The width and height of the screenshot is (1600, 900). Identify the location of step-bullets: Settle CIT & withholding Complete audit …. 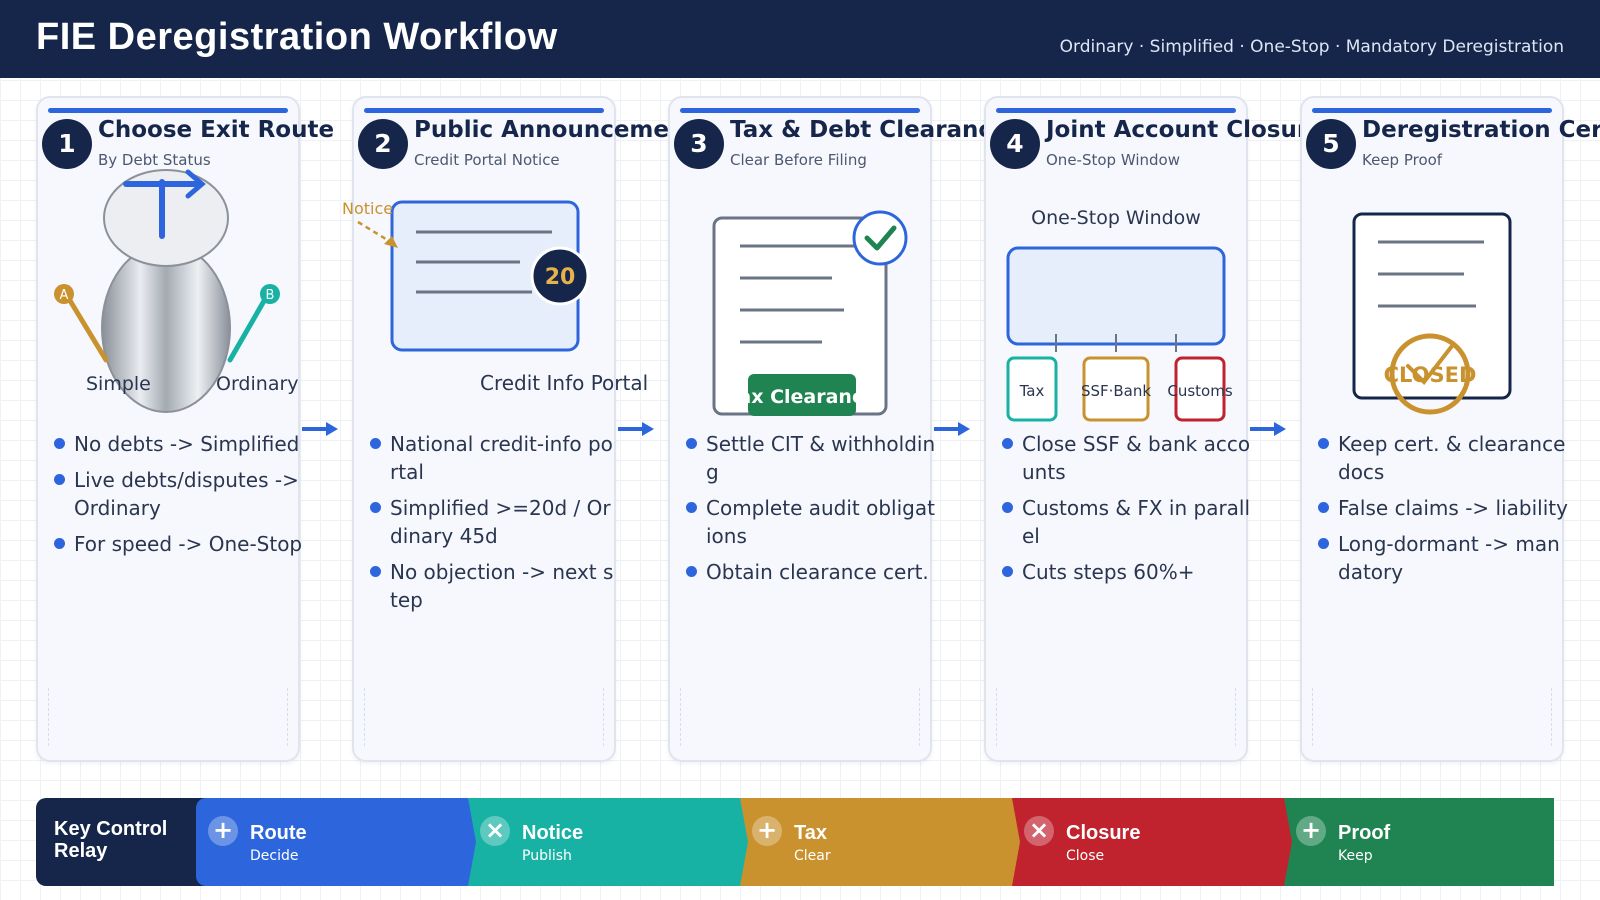
(810, 512).